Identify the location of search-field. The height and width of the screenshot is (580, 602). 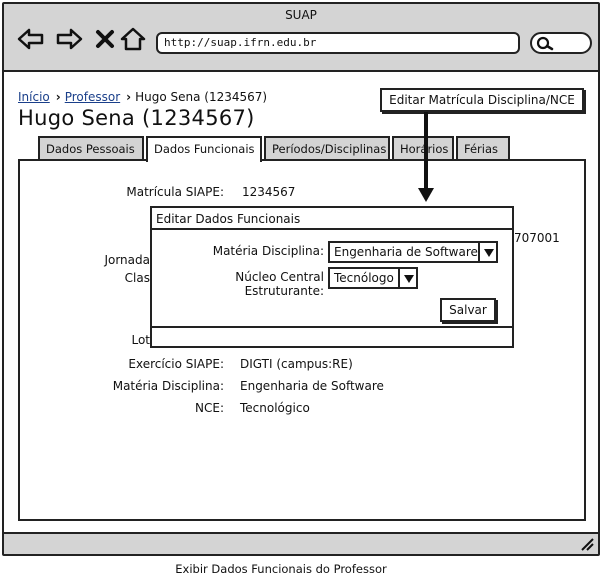
(561, 43).